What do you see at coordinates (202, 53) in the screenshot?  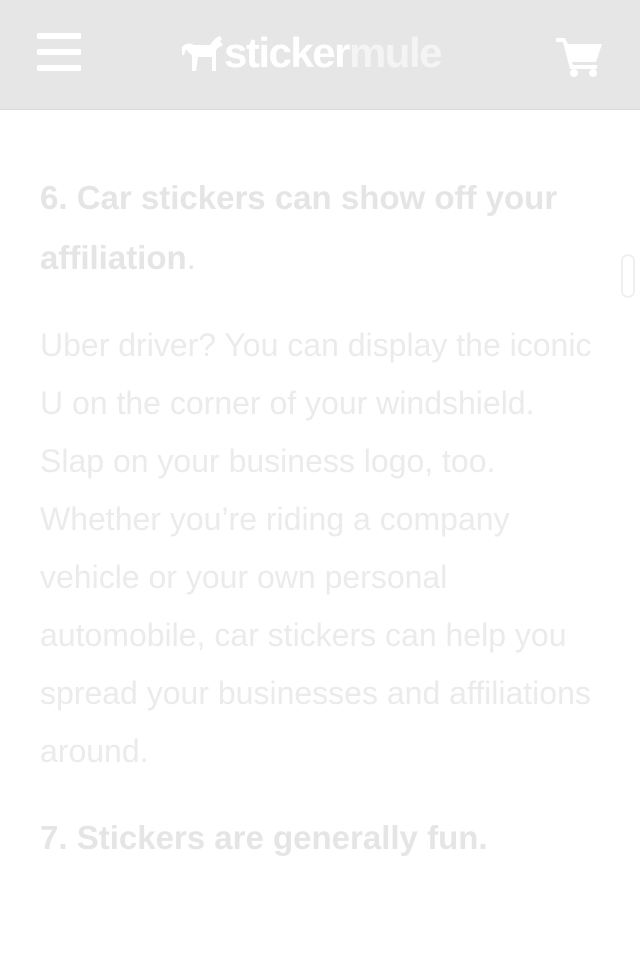 I see `mule-logo-icon` at bounding box center [202, 53].